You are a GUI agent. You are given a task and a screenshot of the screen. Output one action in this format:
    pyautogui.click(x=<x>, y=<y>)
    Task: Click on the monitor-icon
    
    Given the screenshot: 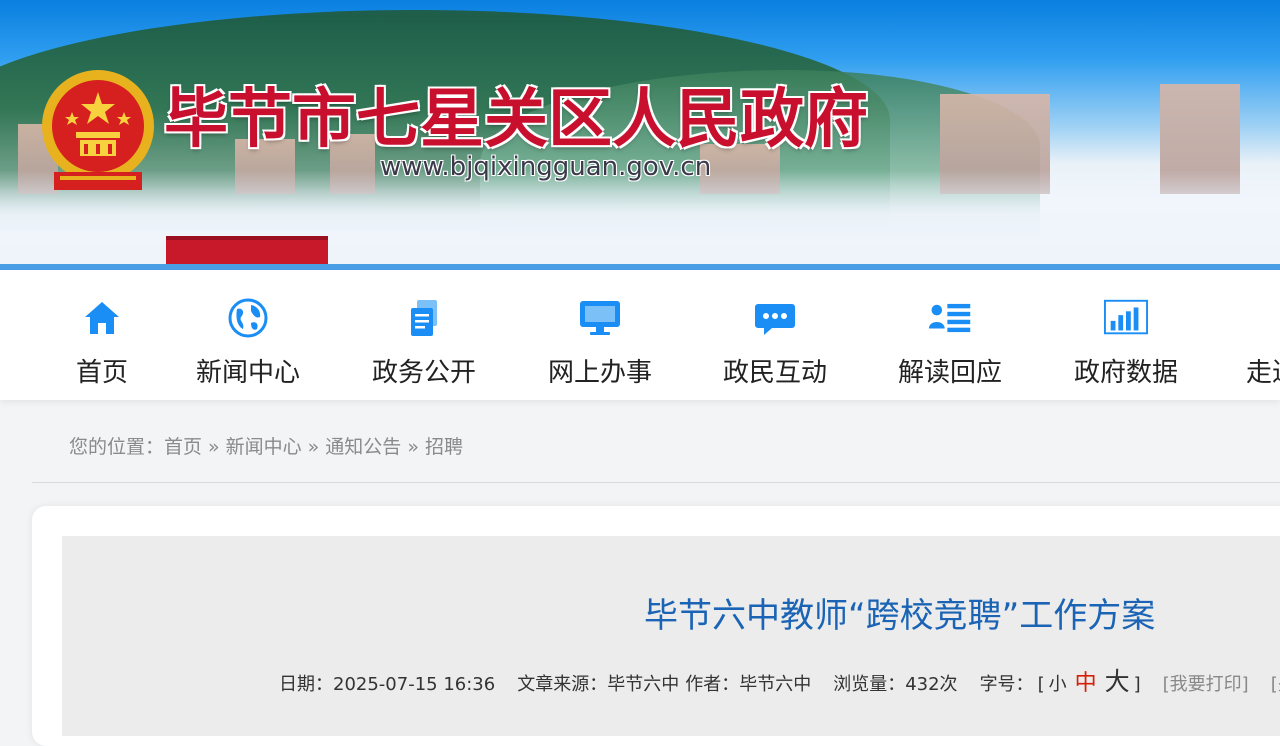 What is the action you would take?
    pyautogui.click(x=600, y=318)
    